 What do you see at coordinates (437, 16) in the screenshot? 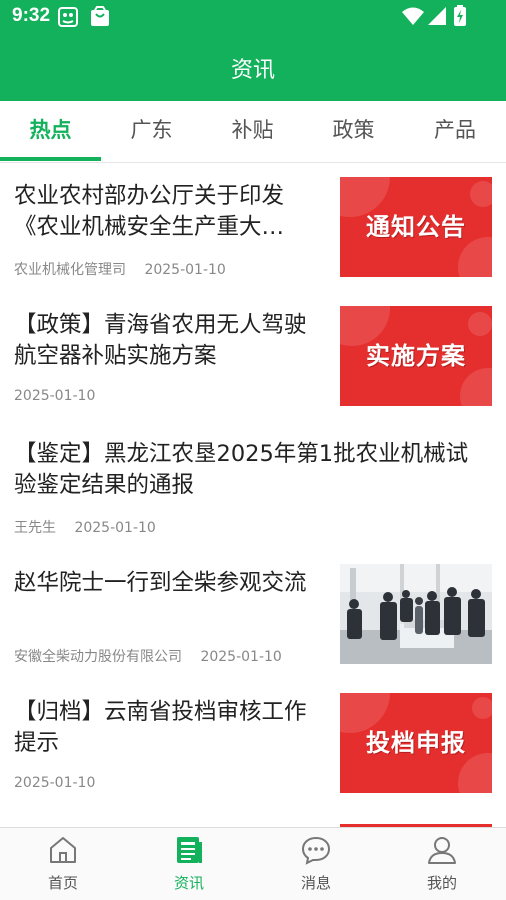
I see `cellular-signal-icon` at bounding box center [437, 16].